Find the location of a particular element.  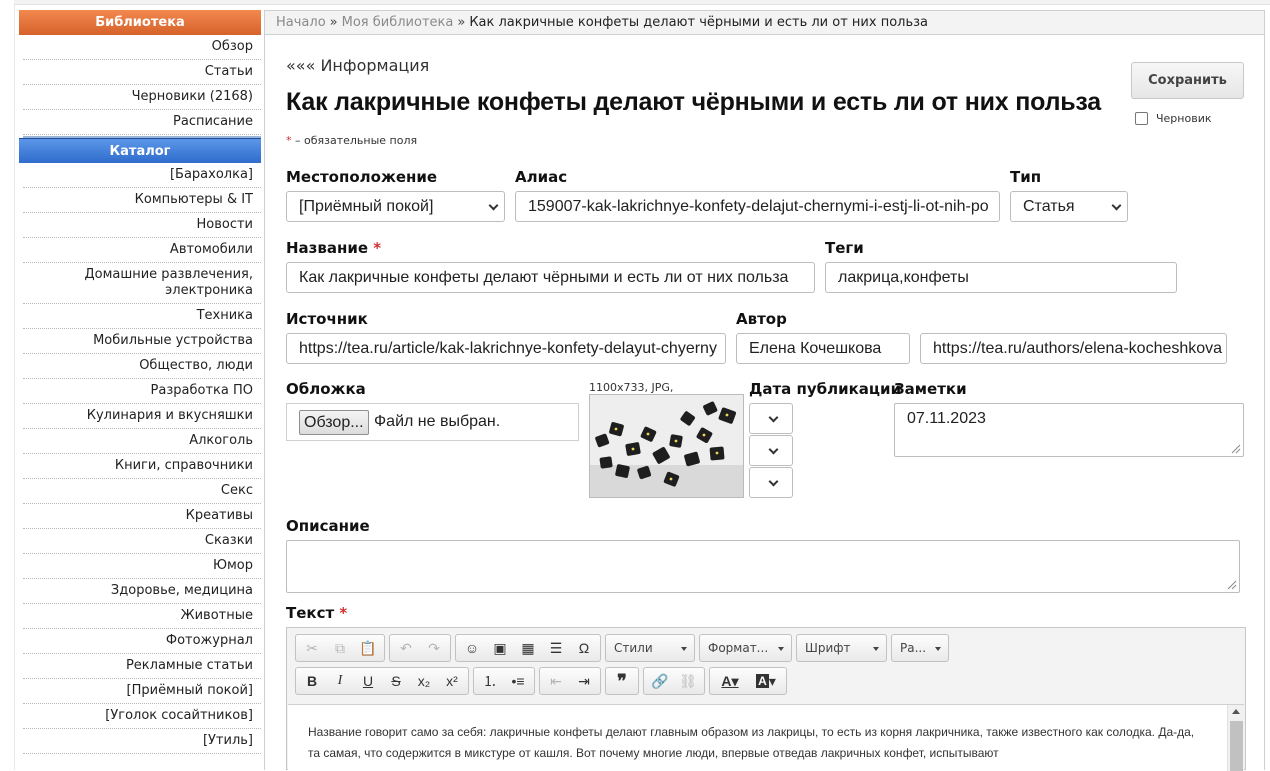

indent-group: ⇤ ⇥ is located at coordinates (570, 681).